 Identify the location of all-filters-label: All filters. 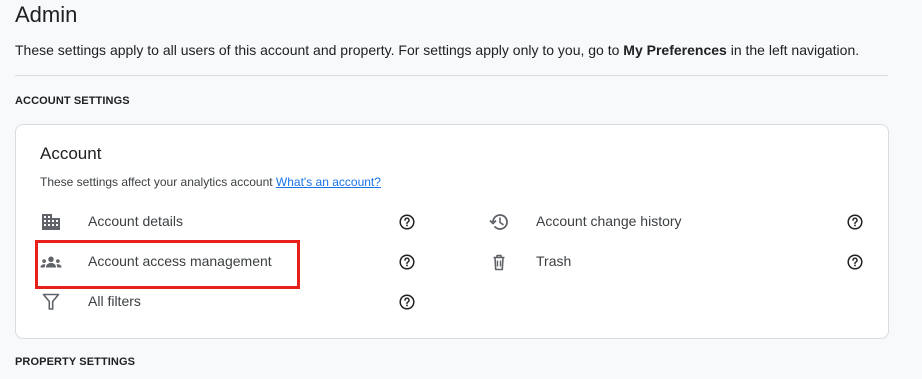
(114, 301).